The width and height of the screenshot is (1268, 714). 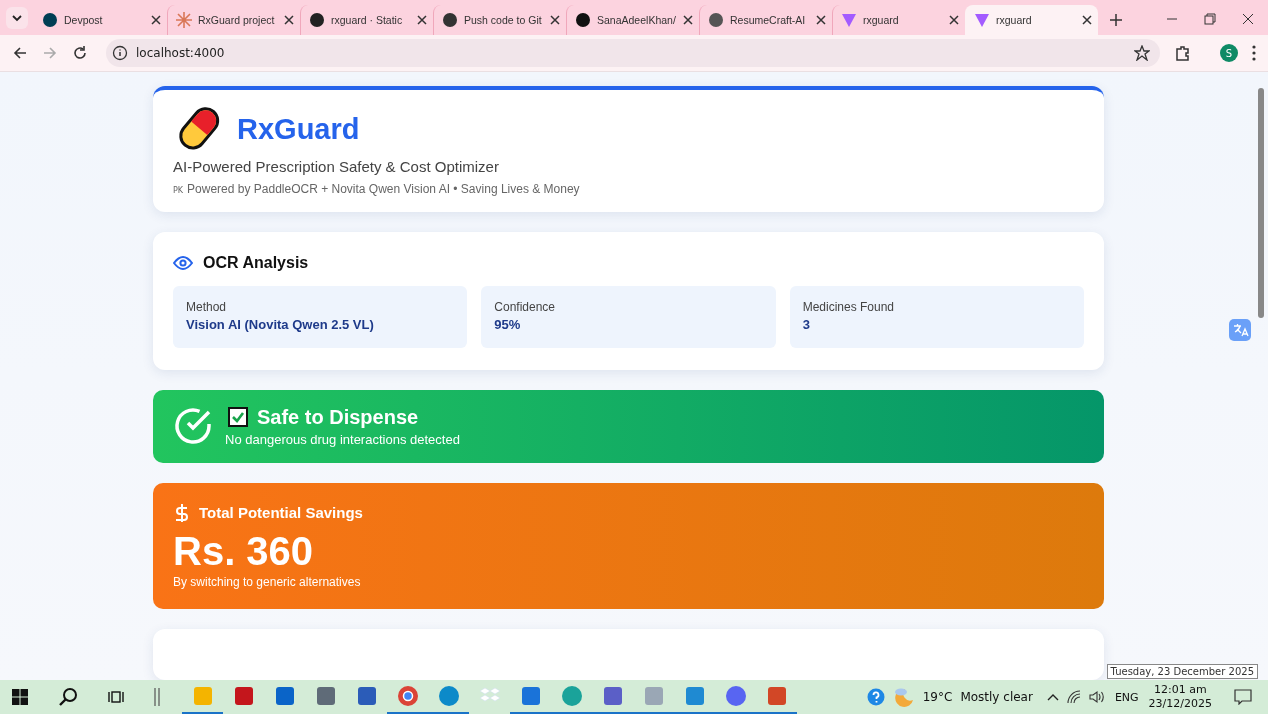 I want to click on checkbox-icon, so click(x=238, y=417).